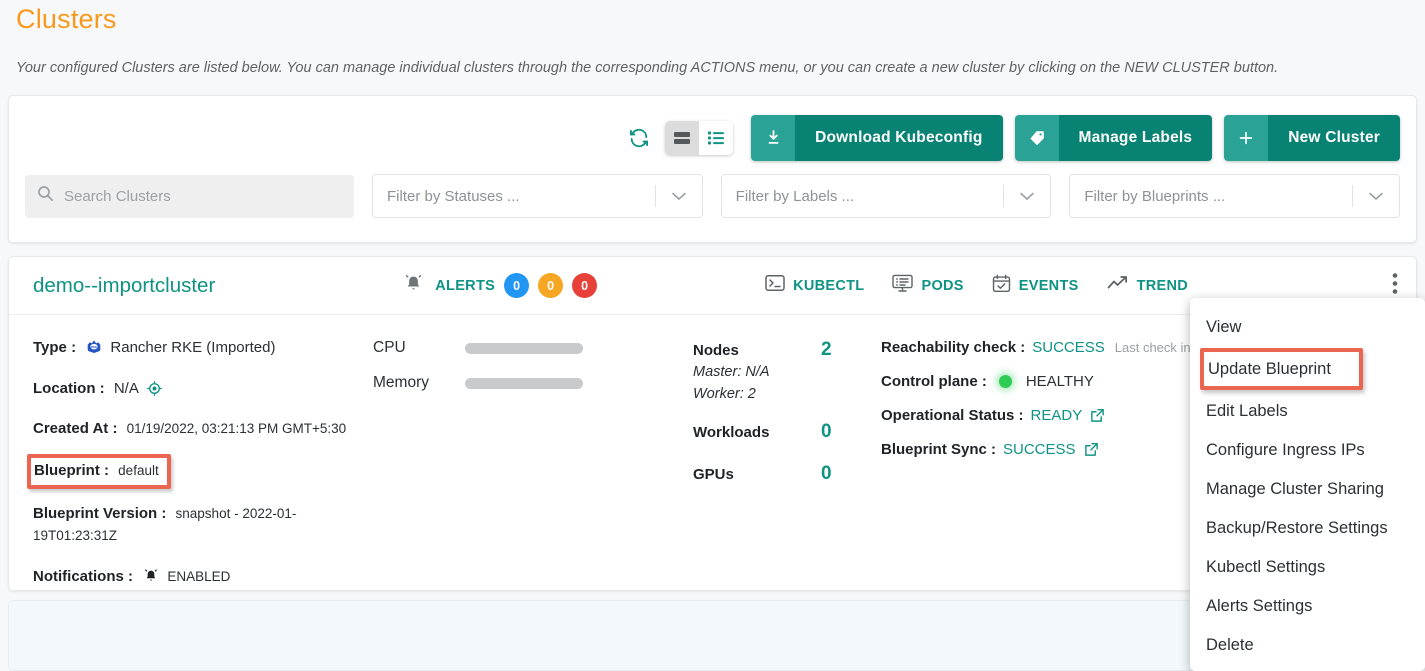 The width and height of the screenshot is (1425, 671). Describe the element at coordinates (773, 138) in the screenshot. I see `download-icon` at that location.